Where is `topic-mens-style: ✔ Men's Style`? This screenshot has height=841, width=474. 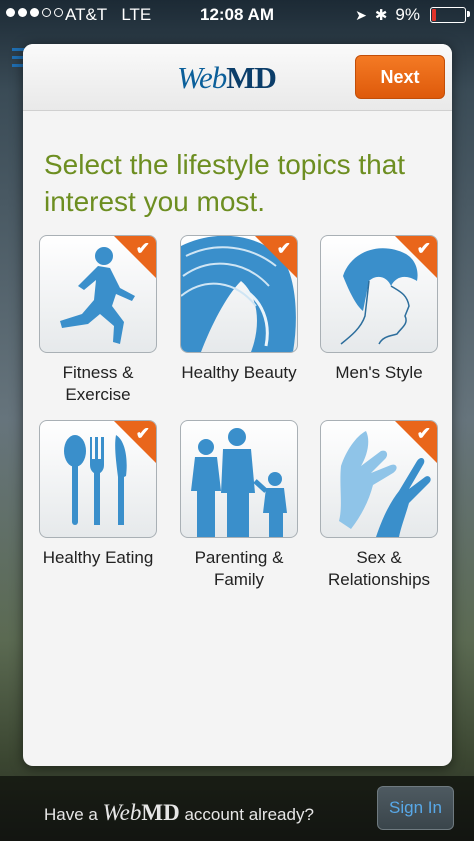 topic-mens-style: ✔ Men's Style is located at coordinates (379, 309).